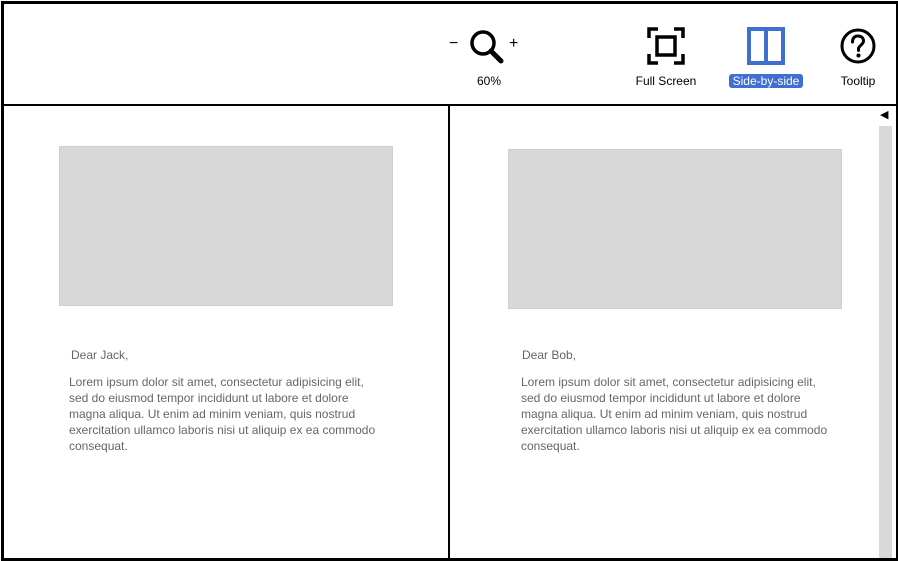 The width and height of the screenshot is (898, 561). I want to click on zoom-in-button: +, so click(513, 44).